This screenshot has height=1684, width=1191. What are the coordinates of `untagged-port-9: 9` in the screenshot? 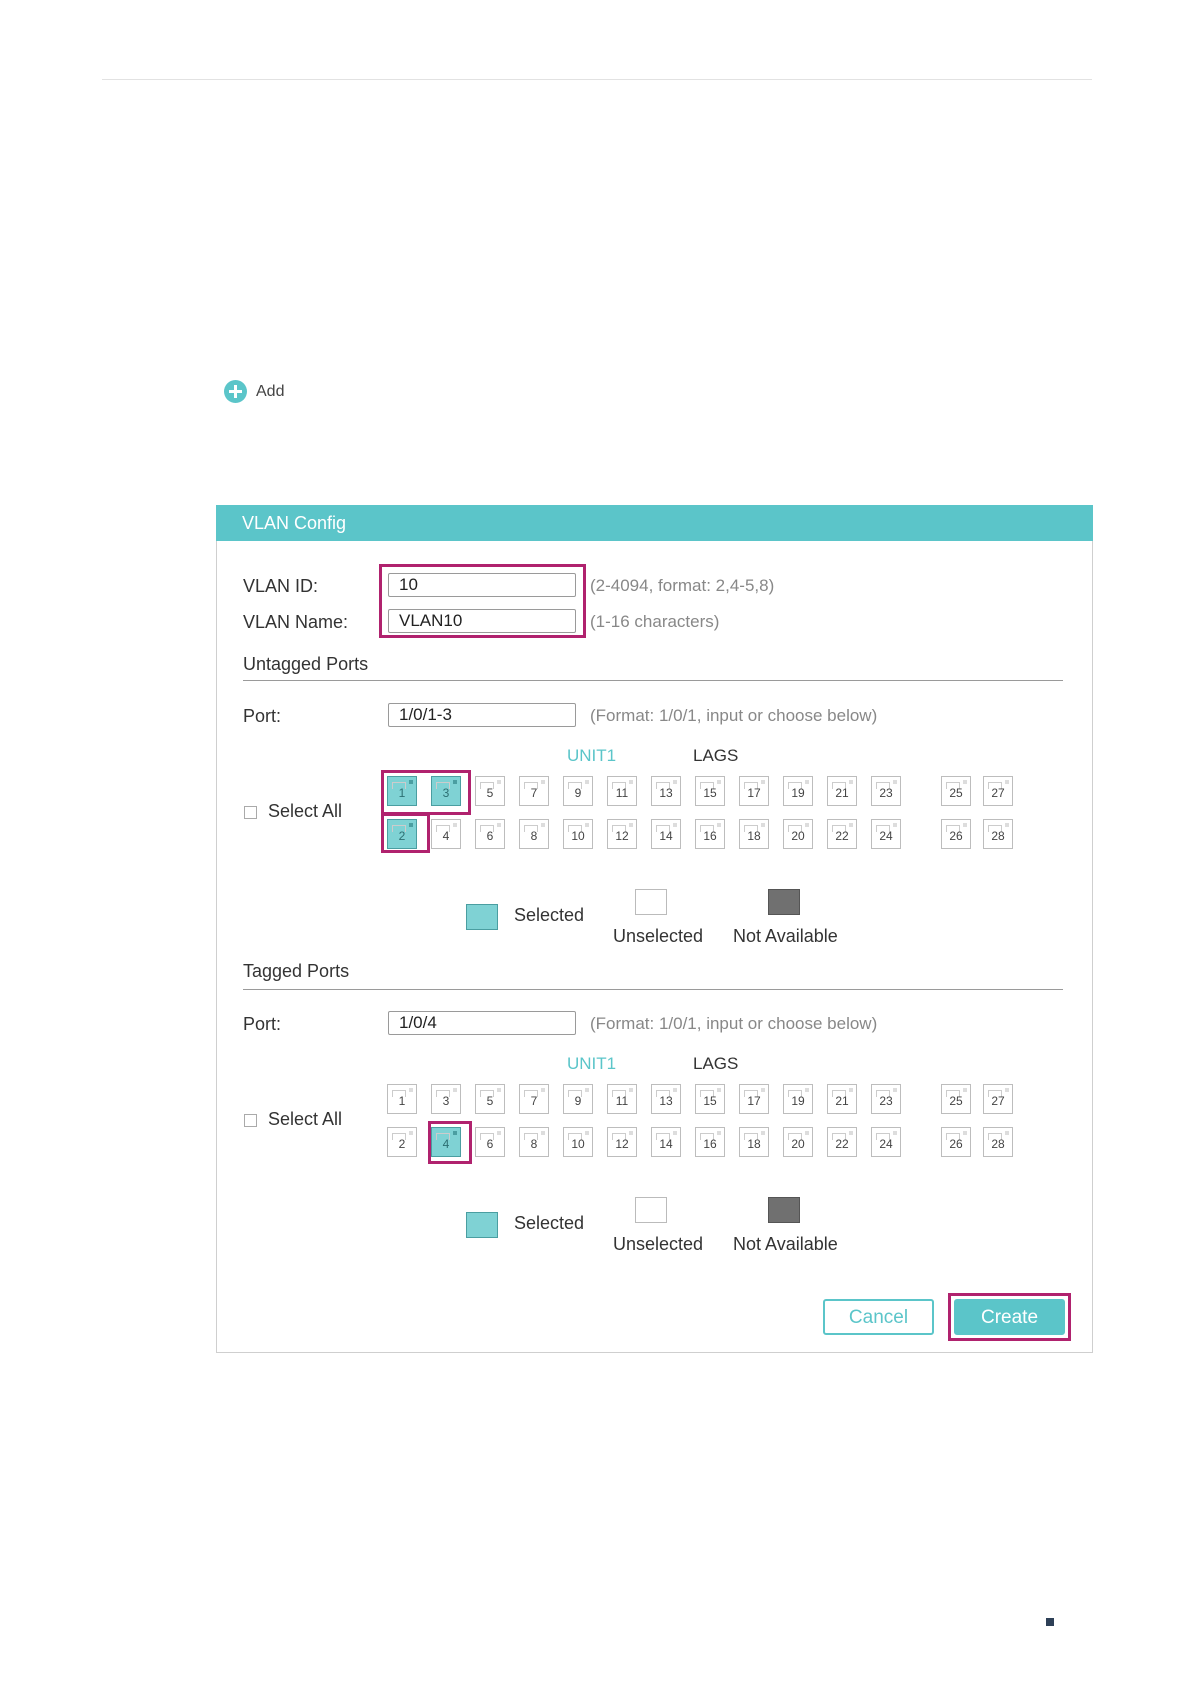 It's located at (578, 791).